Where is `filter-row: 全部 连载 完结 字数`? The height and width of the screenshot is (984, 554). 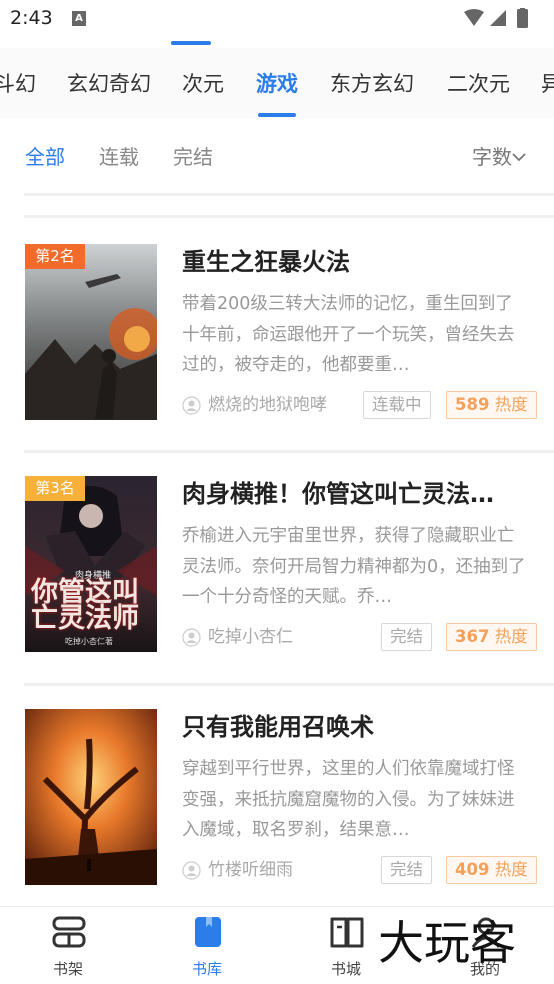 filter-row: 全部 连载 完结 字数 is located at coordinates (277, 157).